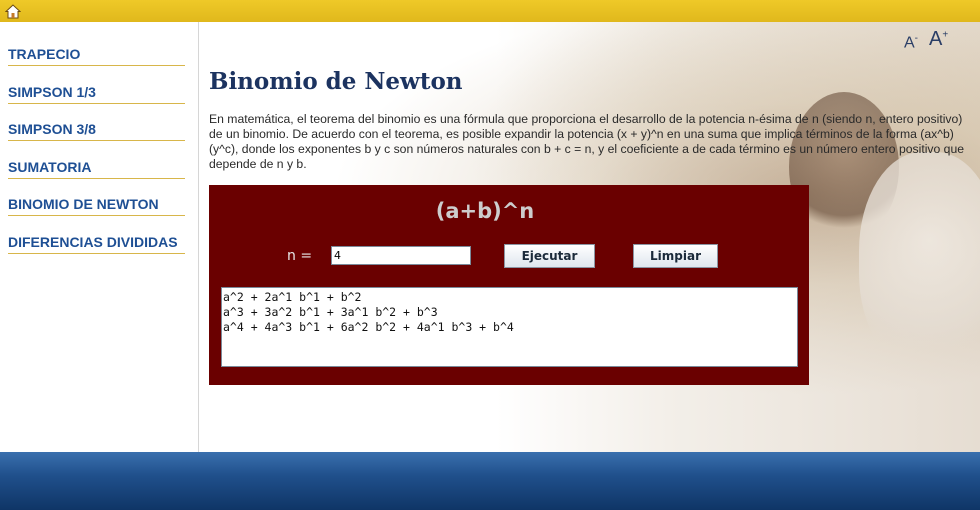 This screenshot has width=980, height=510. Describe the element at coordinates (96, 243) in the screenshot. I see `sidebar-item-diferencias-divididas: DIFERENCIAS DIVIDIDAS` at that location.